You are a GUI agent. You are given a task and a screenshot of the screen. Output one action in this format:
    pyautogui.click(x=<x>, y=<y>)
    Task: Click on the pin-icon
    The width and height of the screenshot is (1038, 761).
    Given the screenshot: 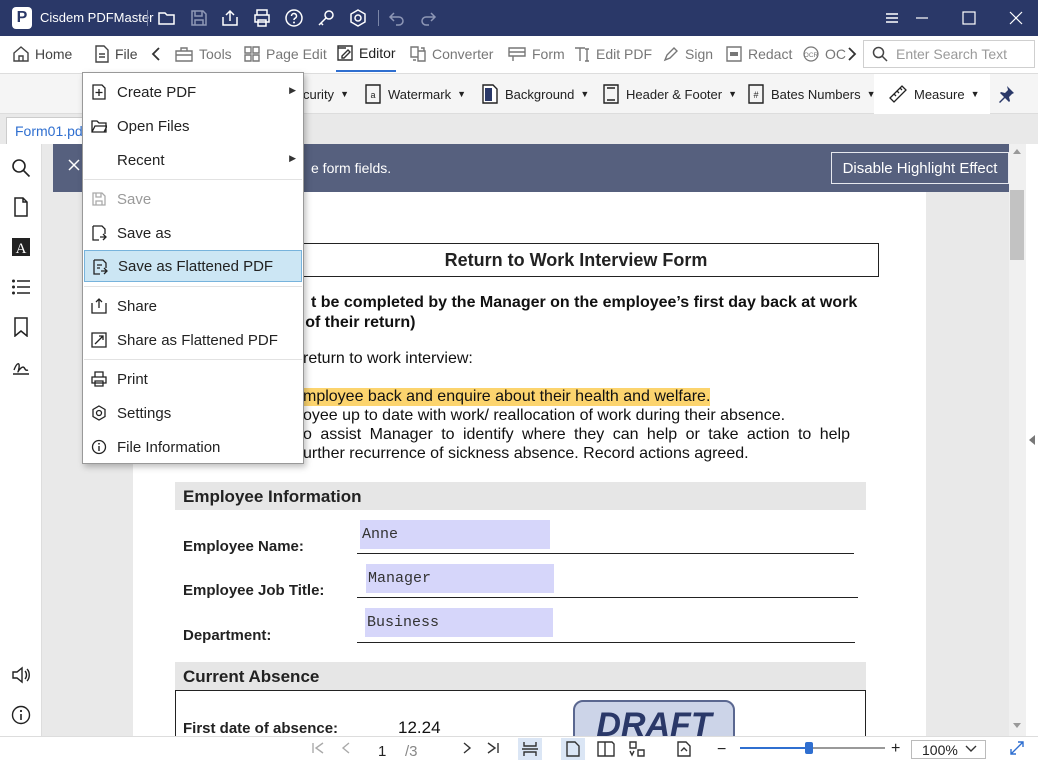 What is the action you would take?
    pyautogui.click(x=1006, y=94)
    